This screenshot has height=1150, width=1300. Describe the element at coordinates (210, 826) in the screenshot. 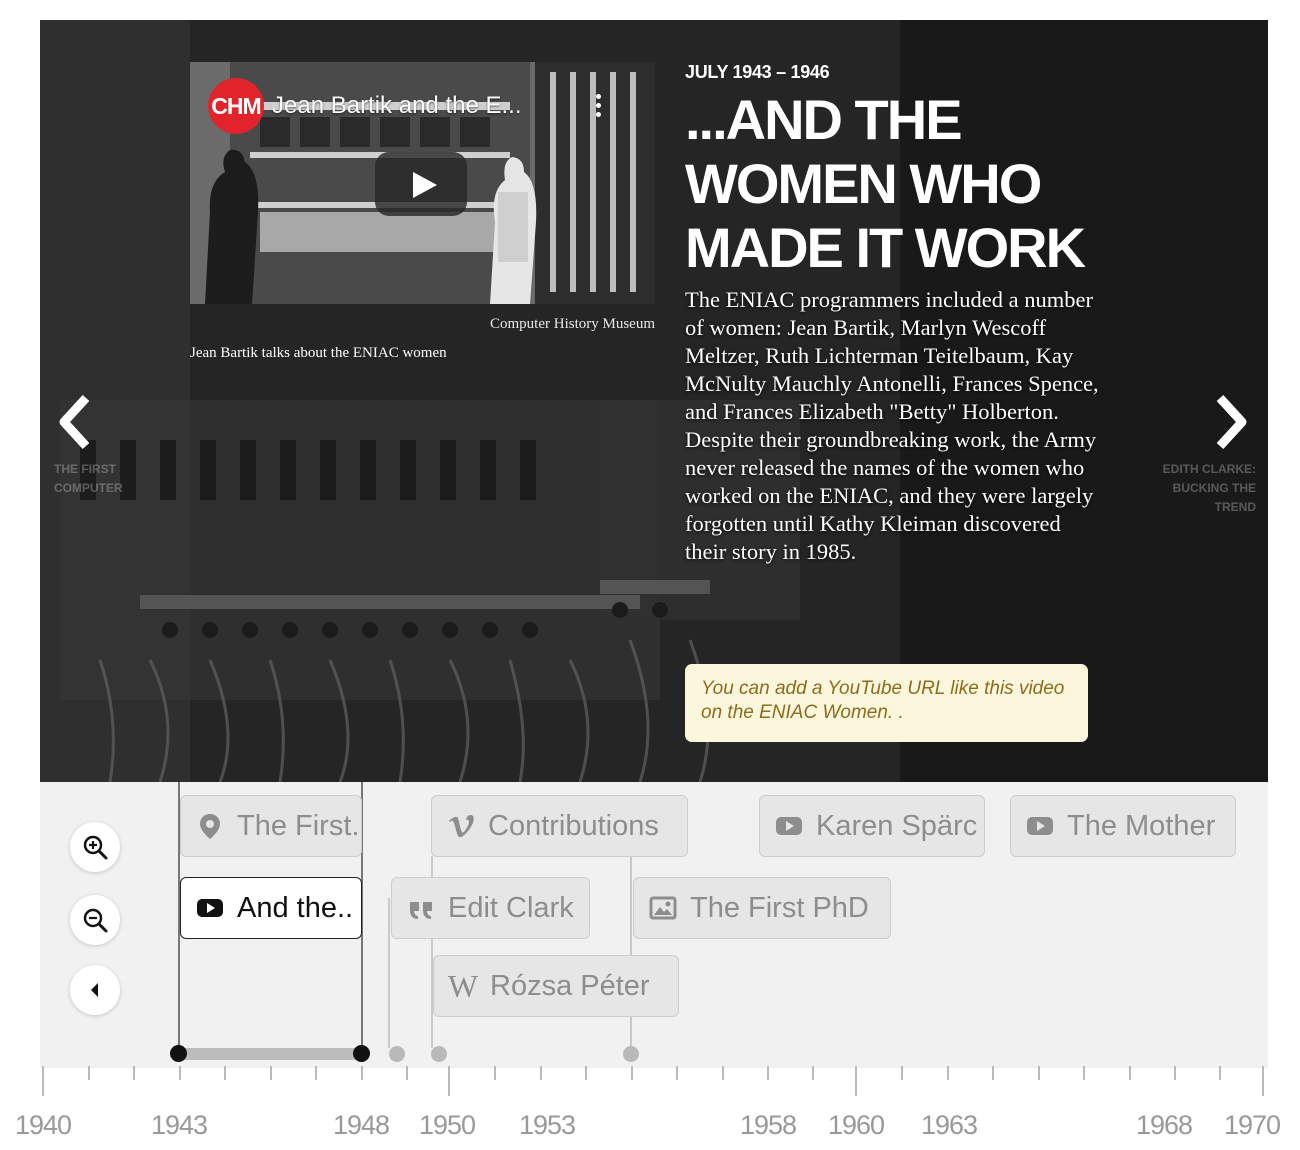

I see `map-pin-icon` at that location.